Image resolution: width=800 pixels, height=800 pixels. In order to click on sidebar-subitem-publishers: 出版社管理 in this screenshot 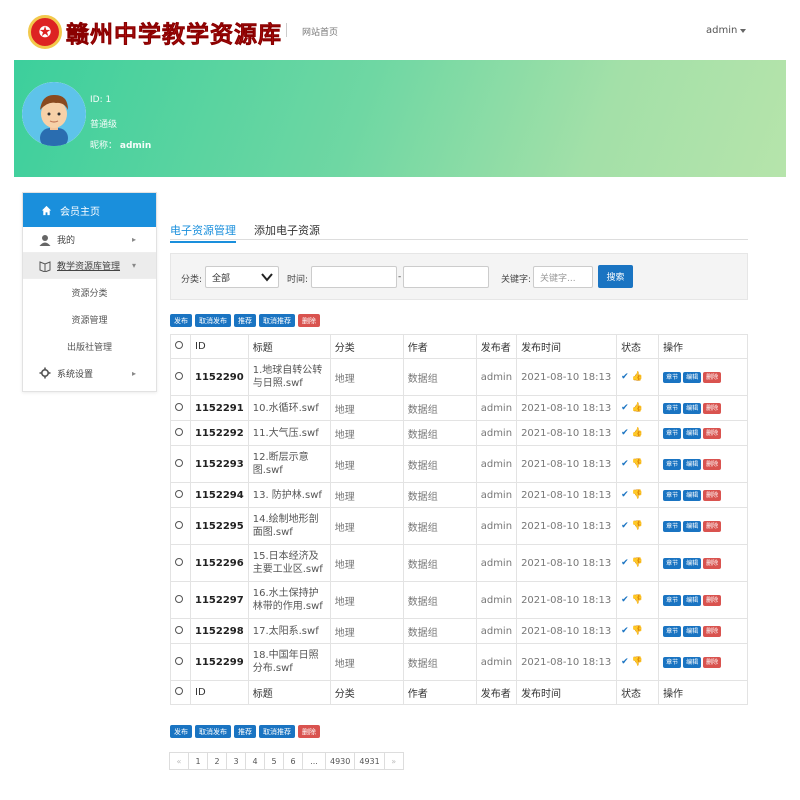, I will do `click(89, 346)`.